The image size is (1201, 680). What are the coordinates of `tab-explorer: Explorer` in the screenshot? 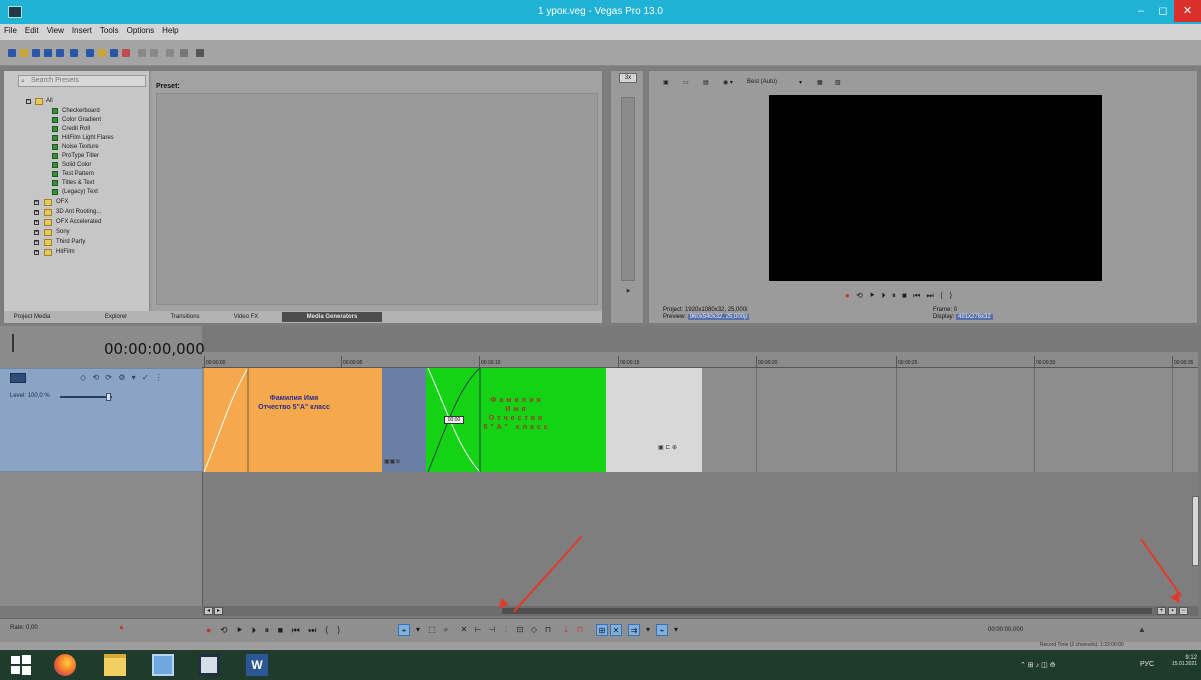 It's located at (116, 317).